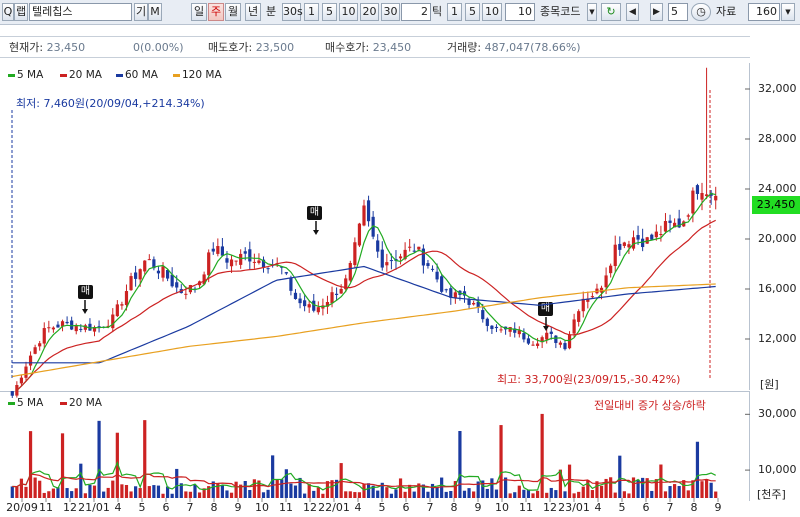 The image size is (800, 517). I want to click on price-tick-label: 16,000, so click(777, 288).